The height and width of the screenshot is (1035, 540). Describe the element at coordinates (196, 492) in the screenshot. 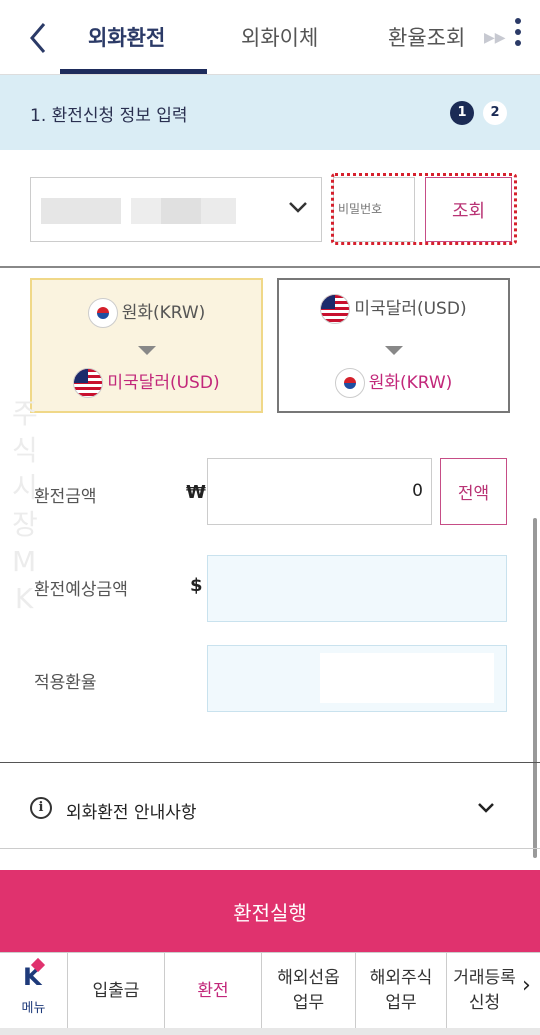

I see `won-symbol: ₩` at that location.